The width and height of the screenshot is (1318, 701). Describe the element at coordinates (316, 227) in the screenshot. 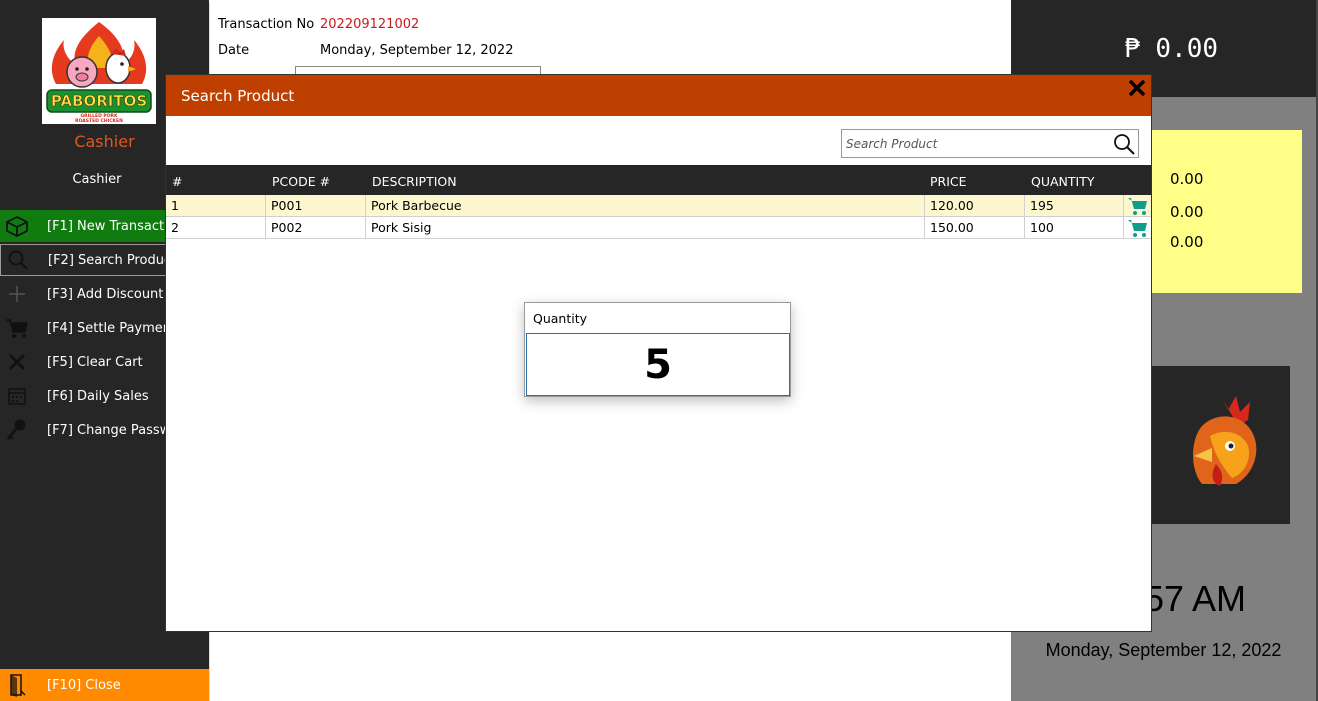

I see `cell-pcode: P002` at that location.